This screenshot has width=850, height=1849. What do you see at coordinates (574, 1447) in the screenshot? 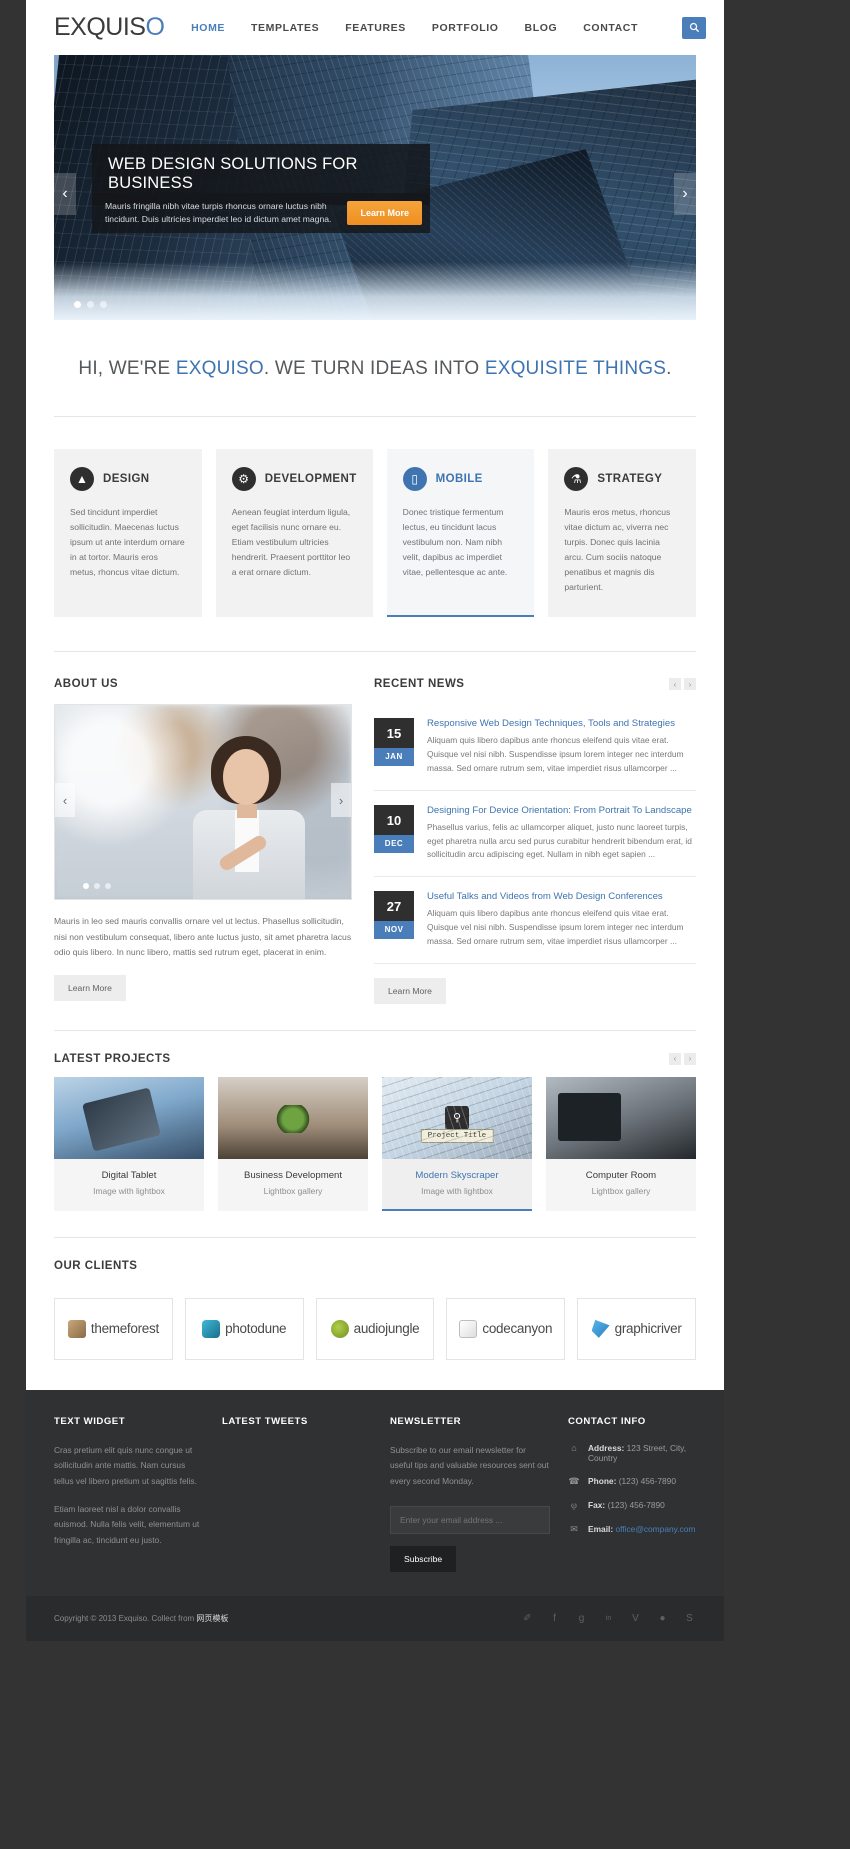
I see `home-icon: ⌂` at bounding box center [574, 1447].